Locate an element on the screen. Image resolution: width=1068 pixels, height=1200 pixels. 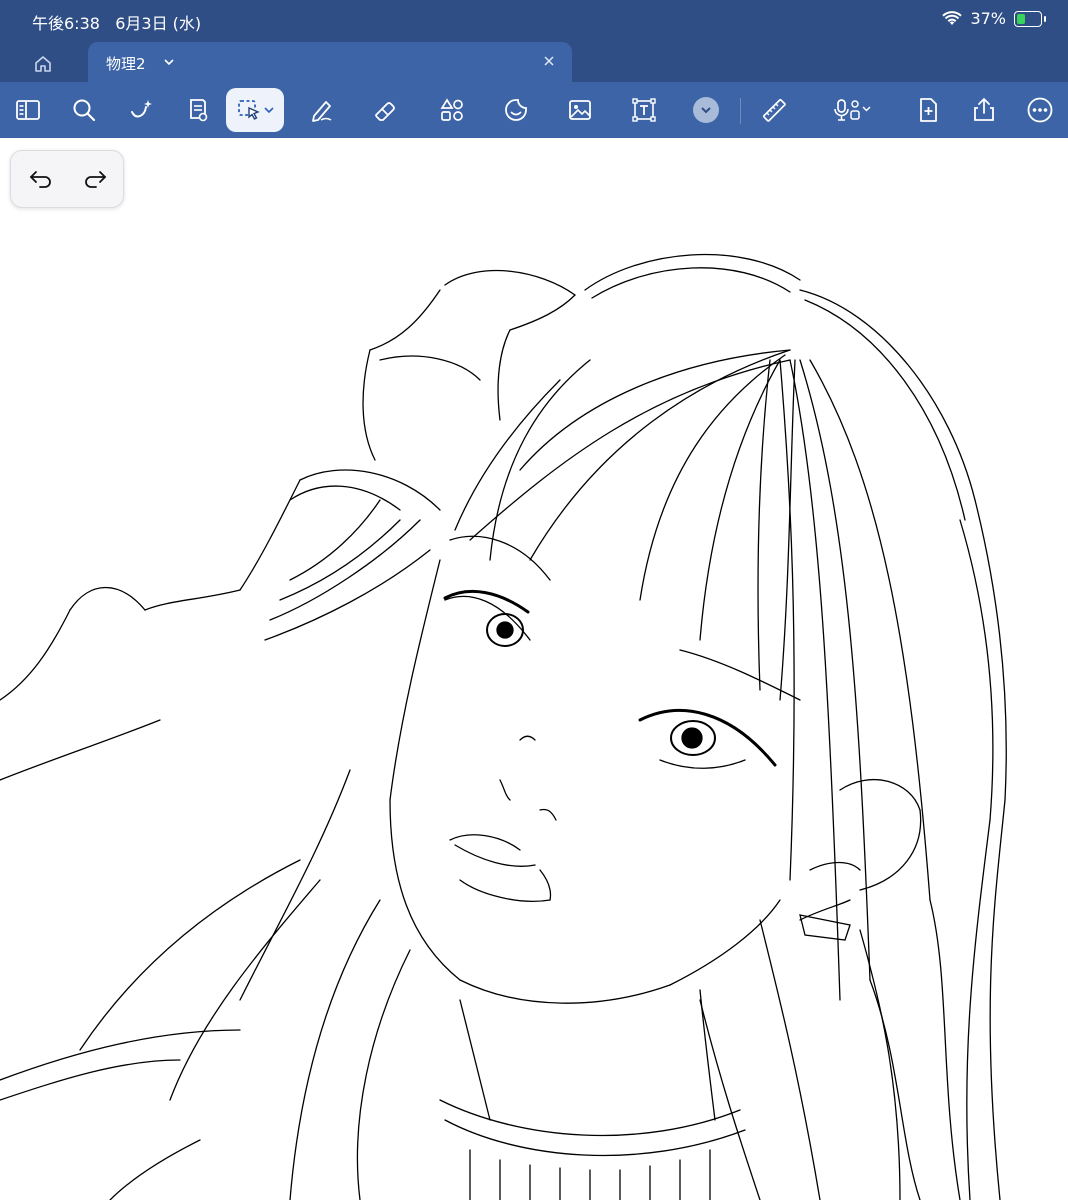
more-button is located at coordinates (1040, 110).